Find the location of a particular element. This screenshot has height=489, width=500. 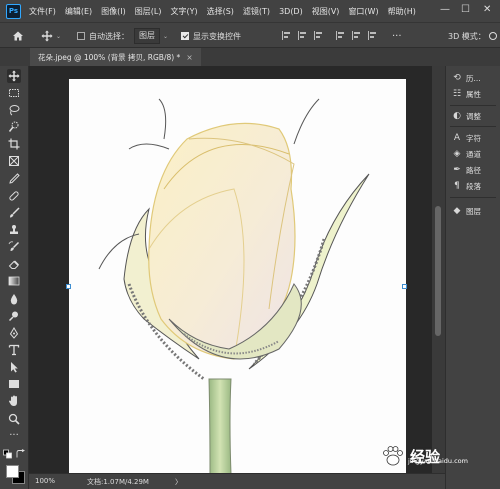

align-center-icon is located at coordinates (303, 35).